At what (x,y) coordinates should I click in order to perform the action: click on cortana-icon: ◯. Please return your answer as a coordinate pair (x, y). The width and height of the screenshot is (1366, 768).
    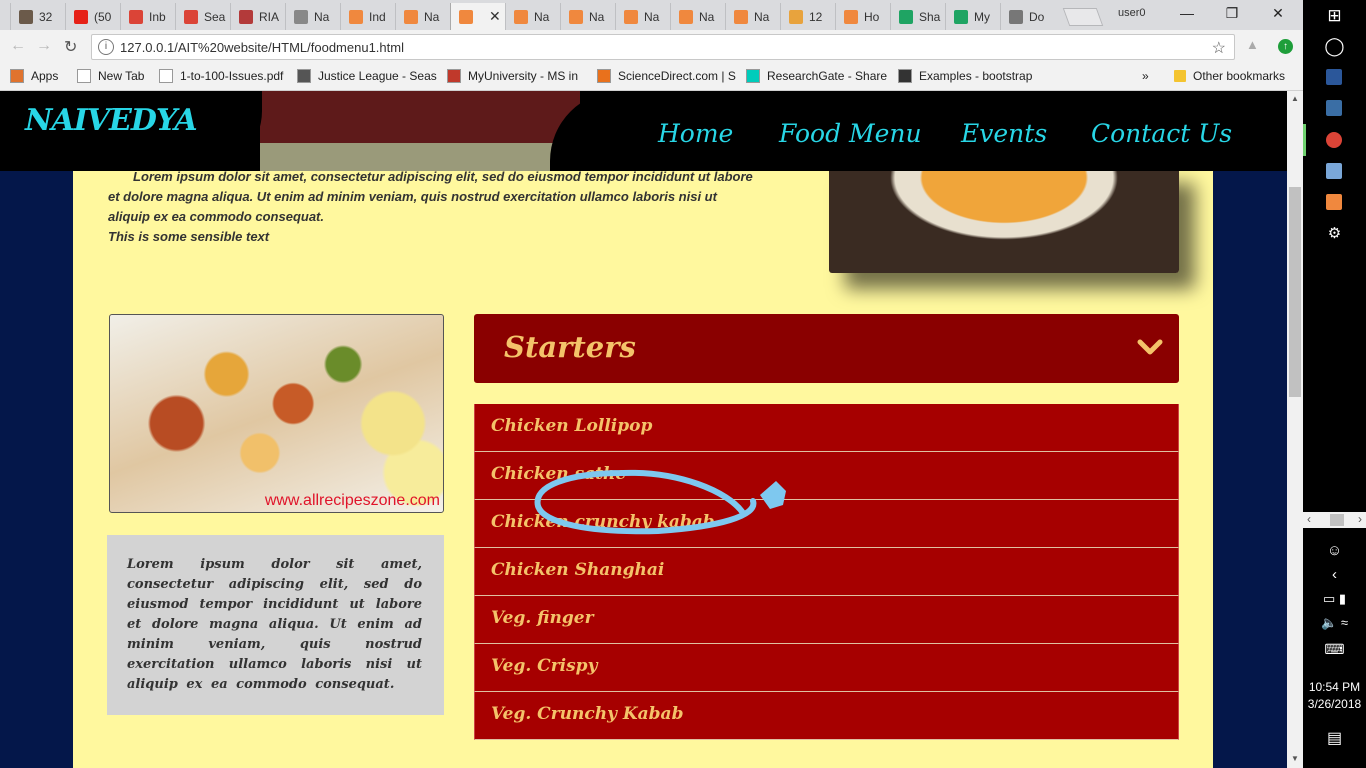
    Looking at the image, I should click on (1334, 46).